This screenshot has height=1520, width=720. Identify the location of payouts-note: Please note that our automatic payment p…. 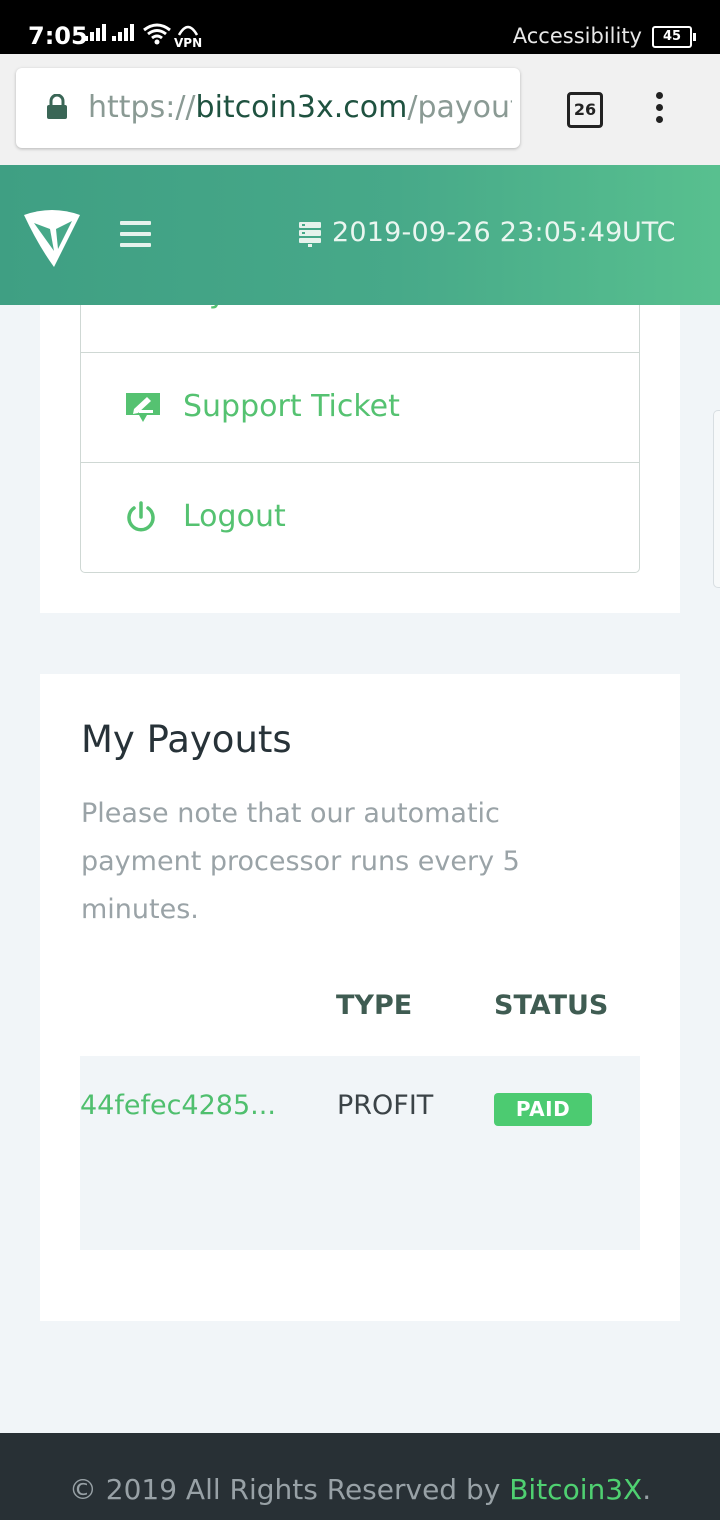
(300, 861).